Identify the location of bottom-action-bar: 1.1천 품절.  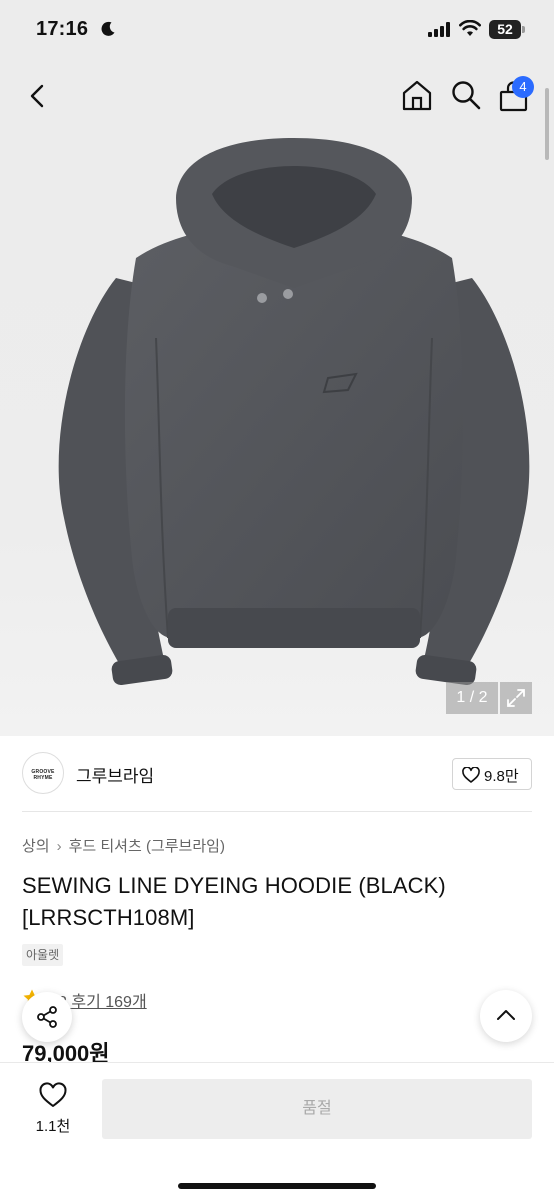
(277, 1131).